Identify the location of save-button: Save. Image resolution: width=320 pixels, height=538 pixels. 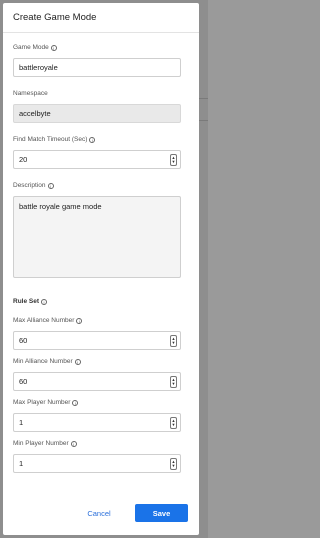
(161, 513).